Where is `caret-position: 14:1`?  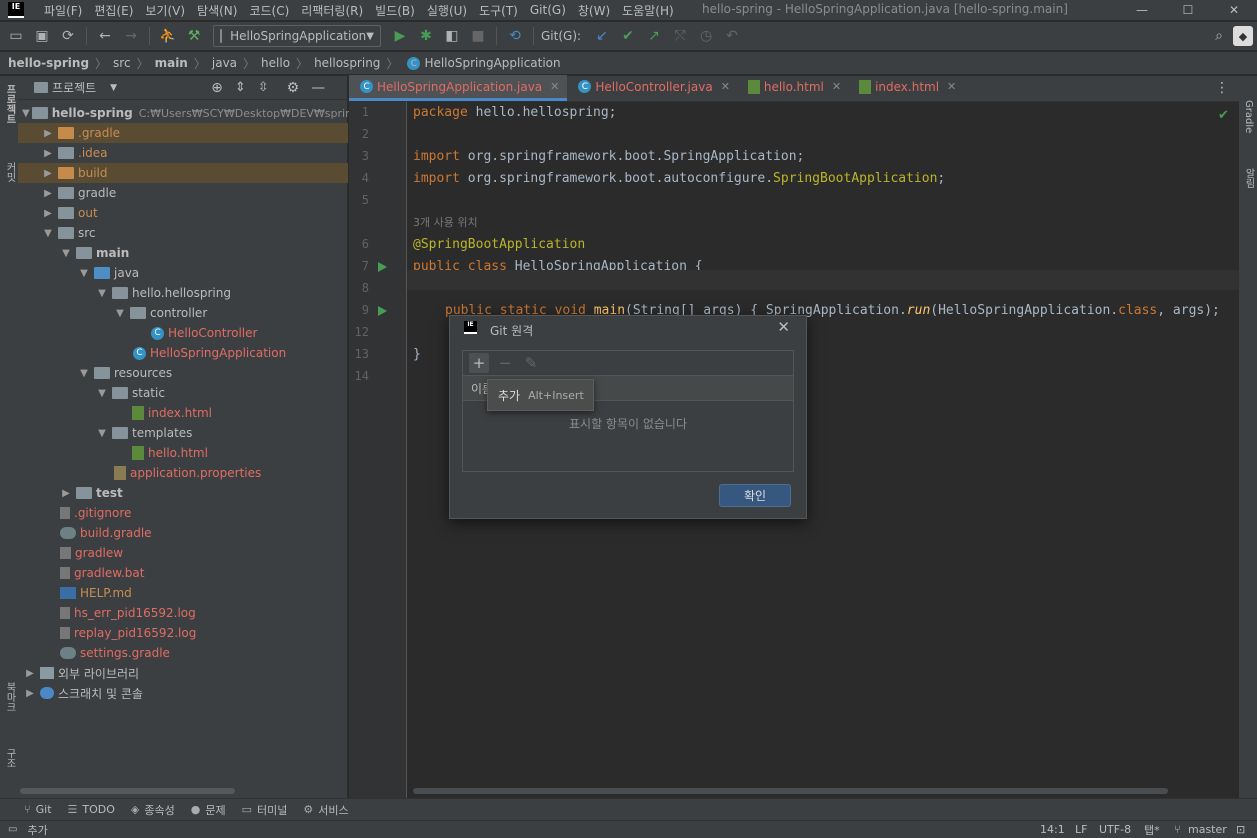
caret-position: 14:1 is located at coordinates (1052, 829).